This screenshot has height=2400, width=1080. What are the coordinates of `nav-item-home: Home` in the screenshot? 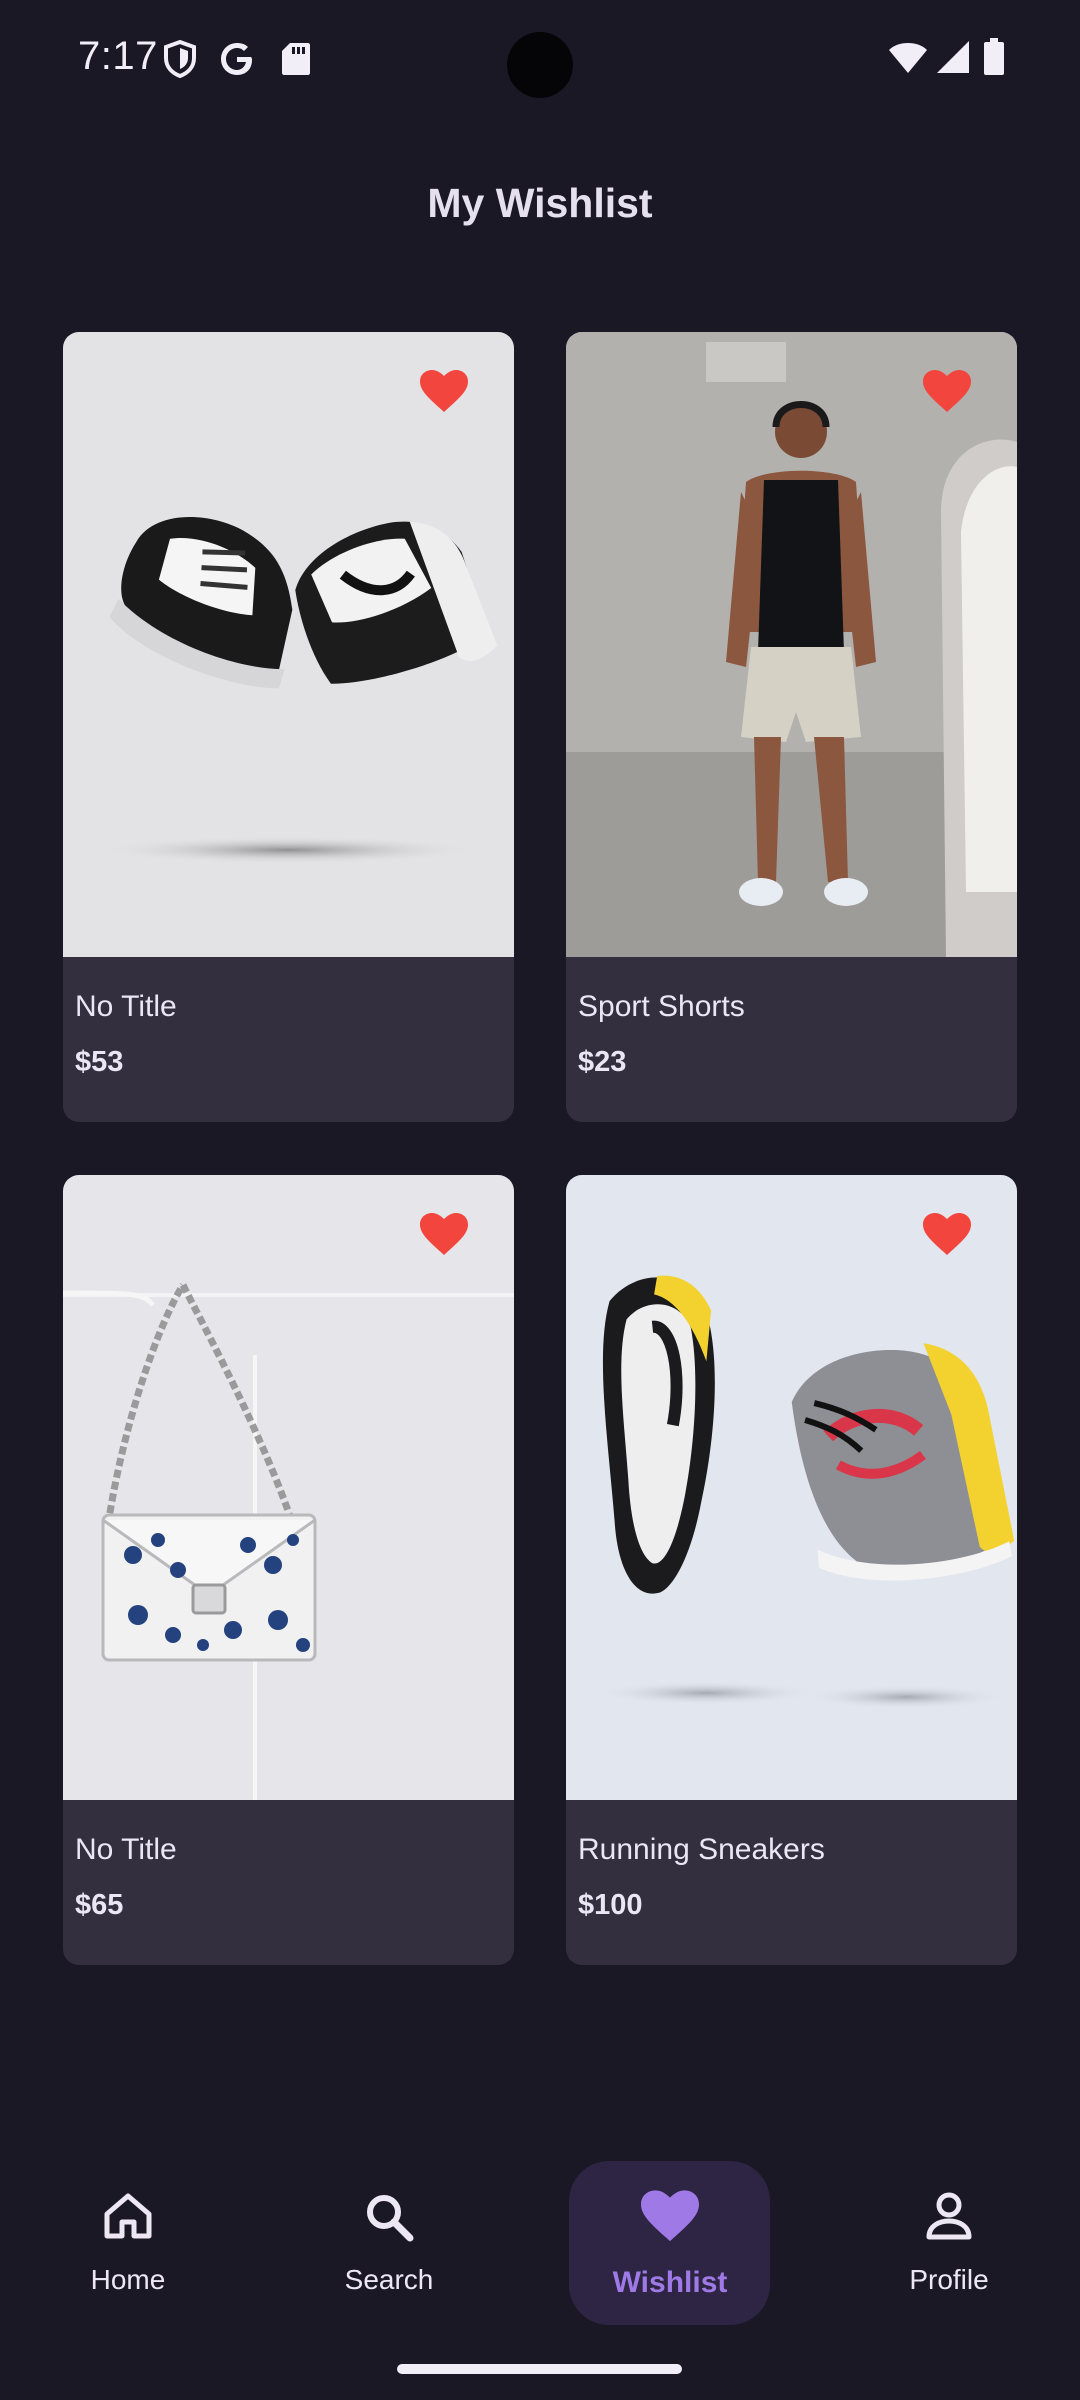 It's located at (128, 2230).